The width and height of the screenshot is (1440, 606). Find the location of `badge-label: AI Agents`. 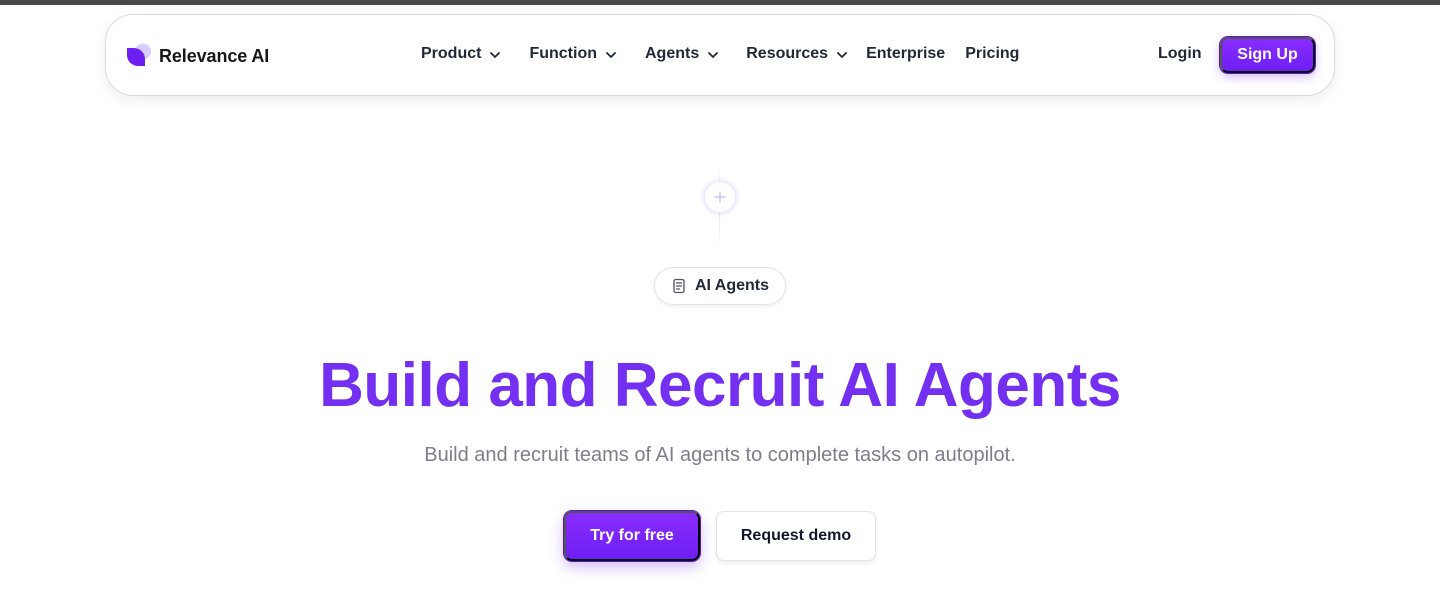

badge-label: AI Agents is located at coordinates (732, 285).